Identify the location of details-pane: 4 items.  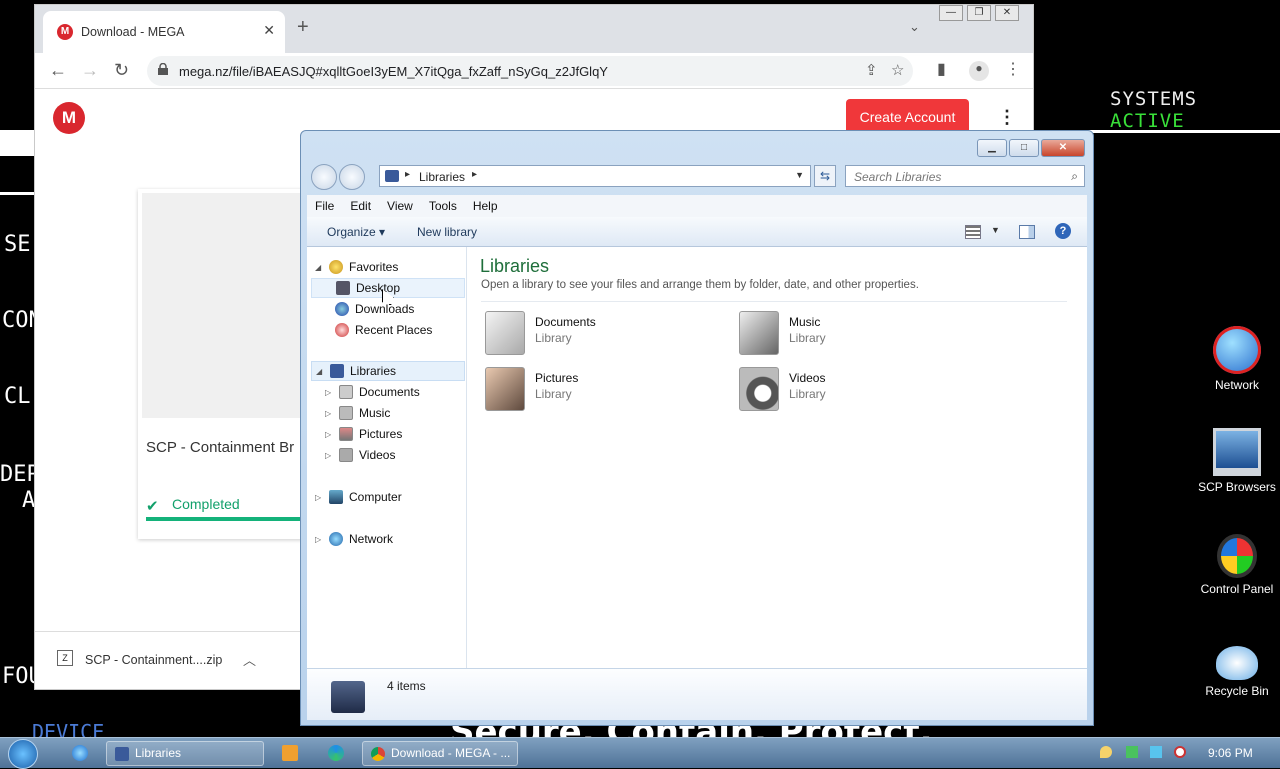
(697, 694).